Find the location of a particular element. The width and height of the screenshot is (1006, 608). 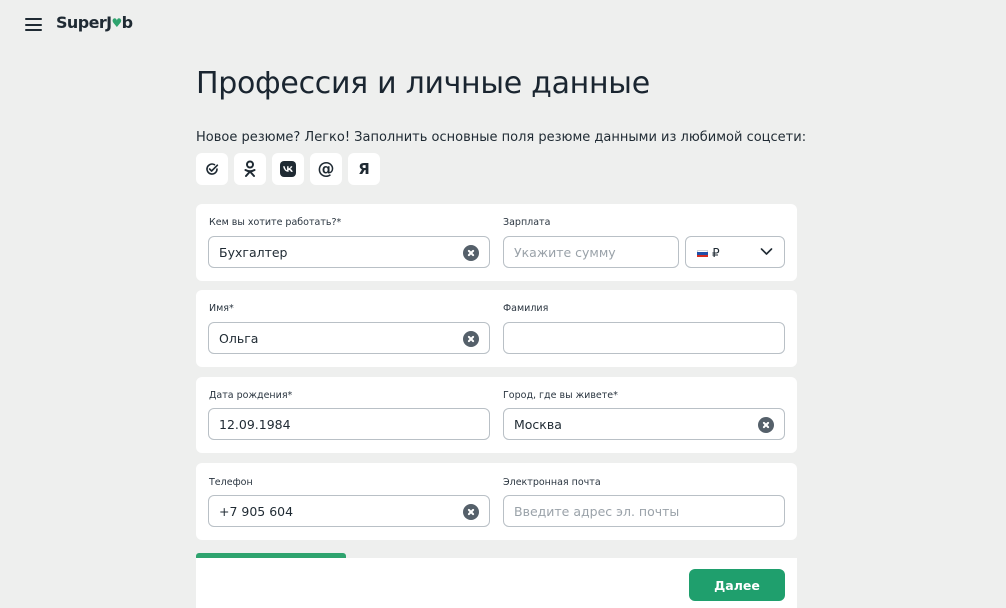

page-title: Профессия и личные данные is located at coordinates (423, 83).